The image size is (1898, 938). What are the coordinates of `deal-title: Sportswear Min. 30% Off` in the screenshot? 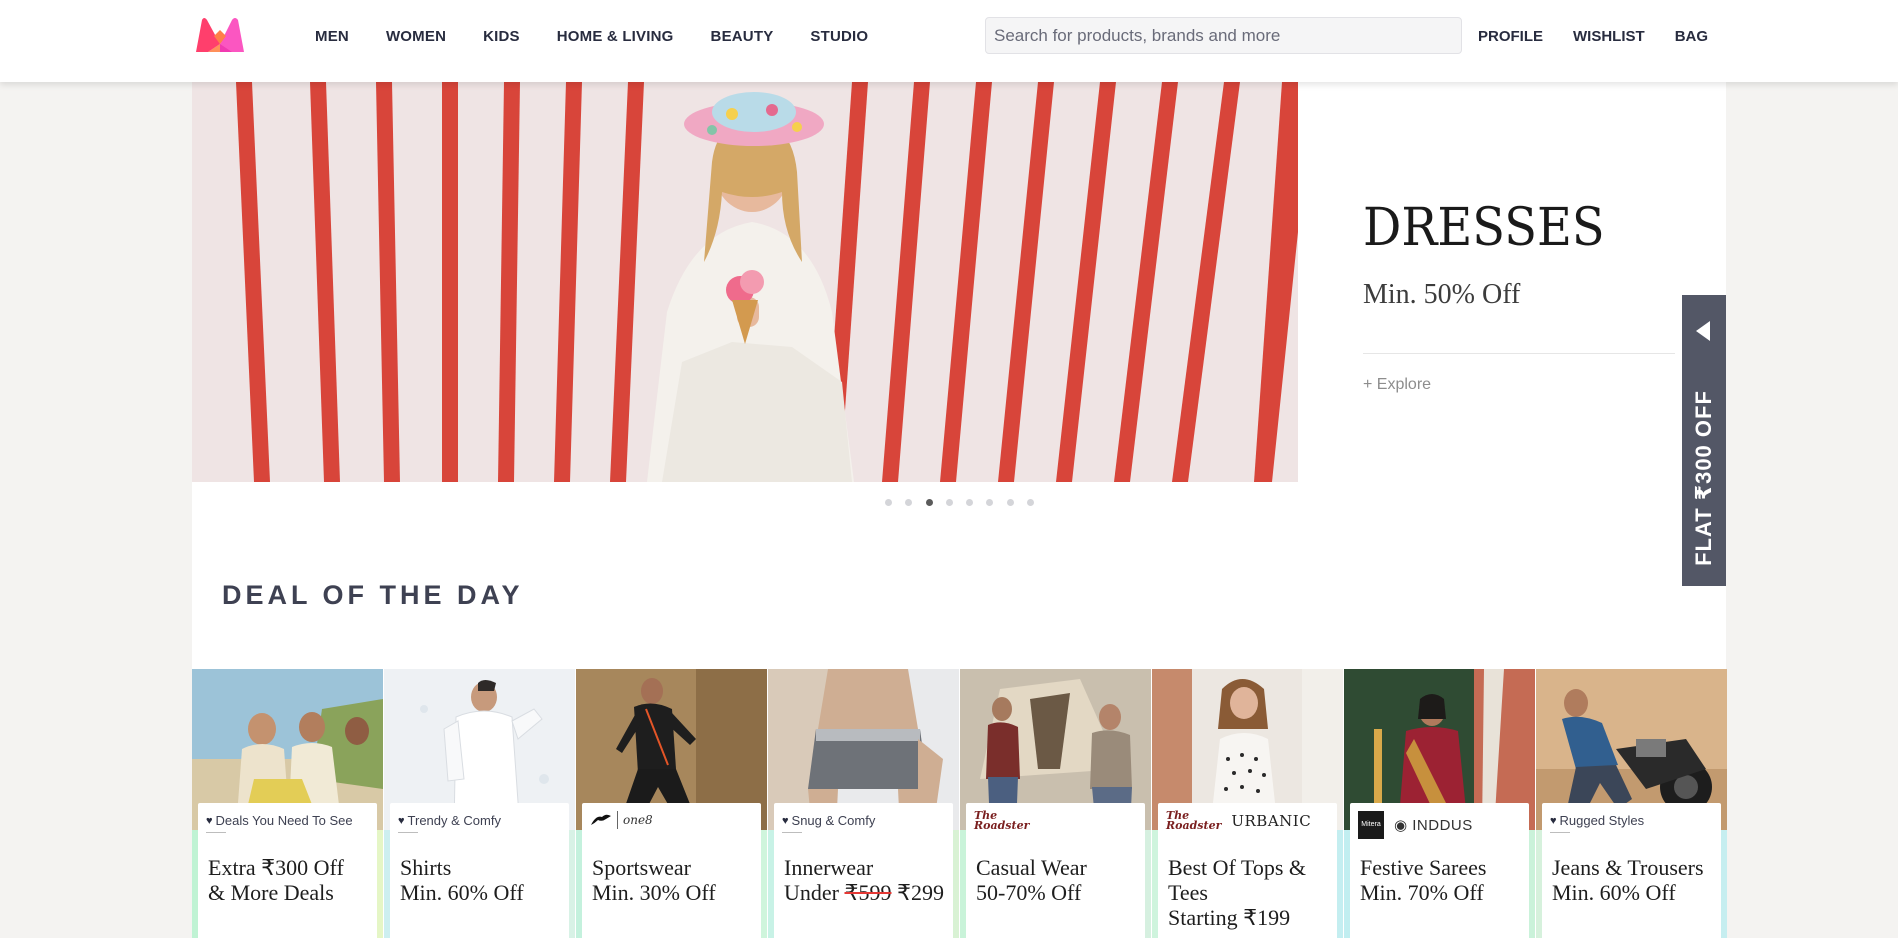 It's located at (654, 880).